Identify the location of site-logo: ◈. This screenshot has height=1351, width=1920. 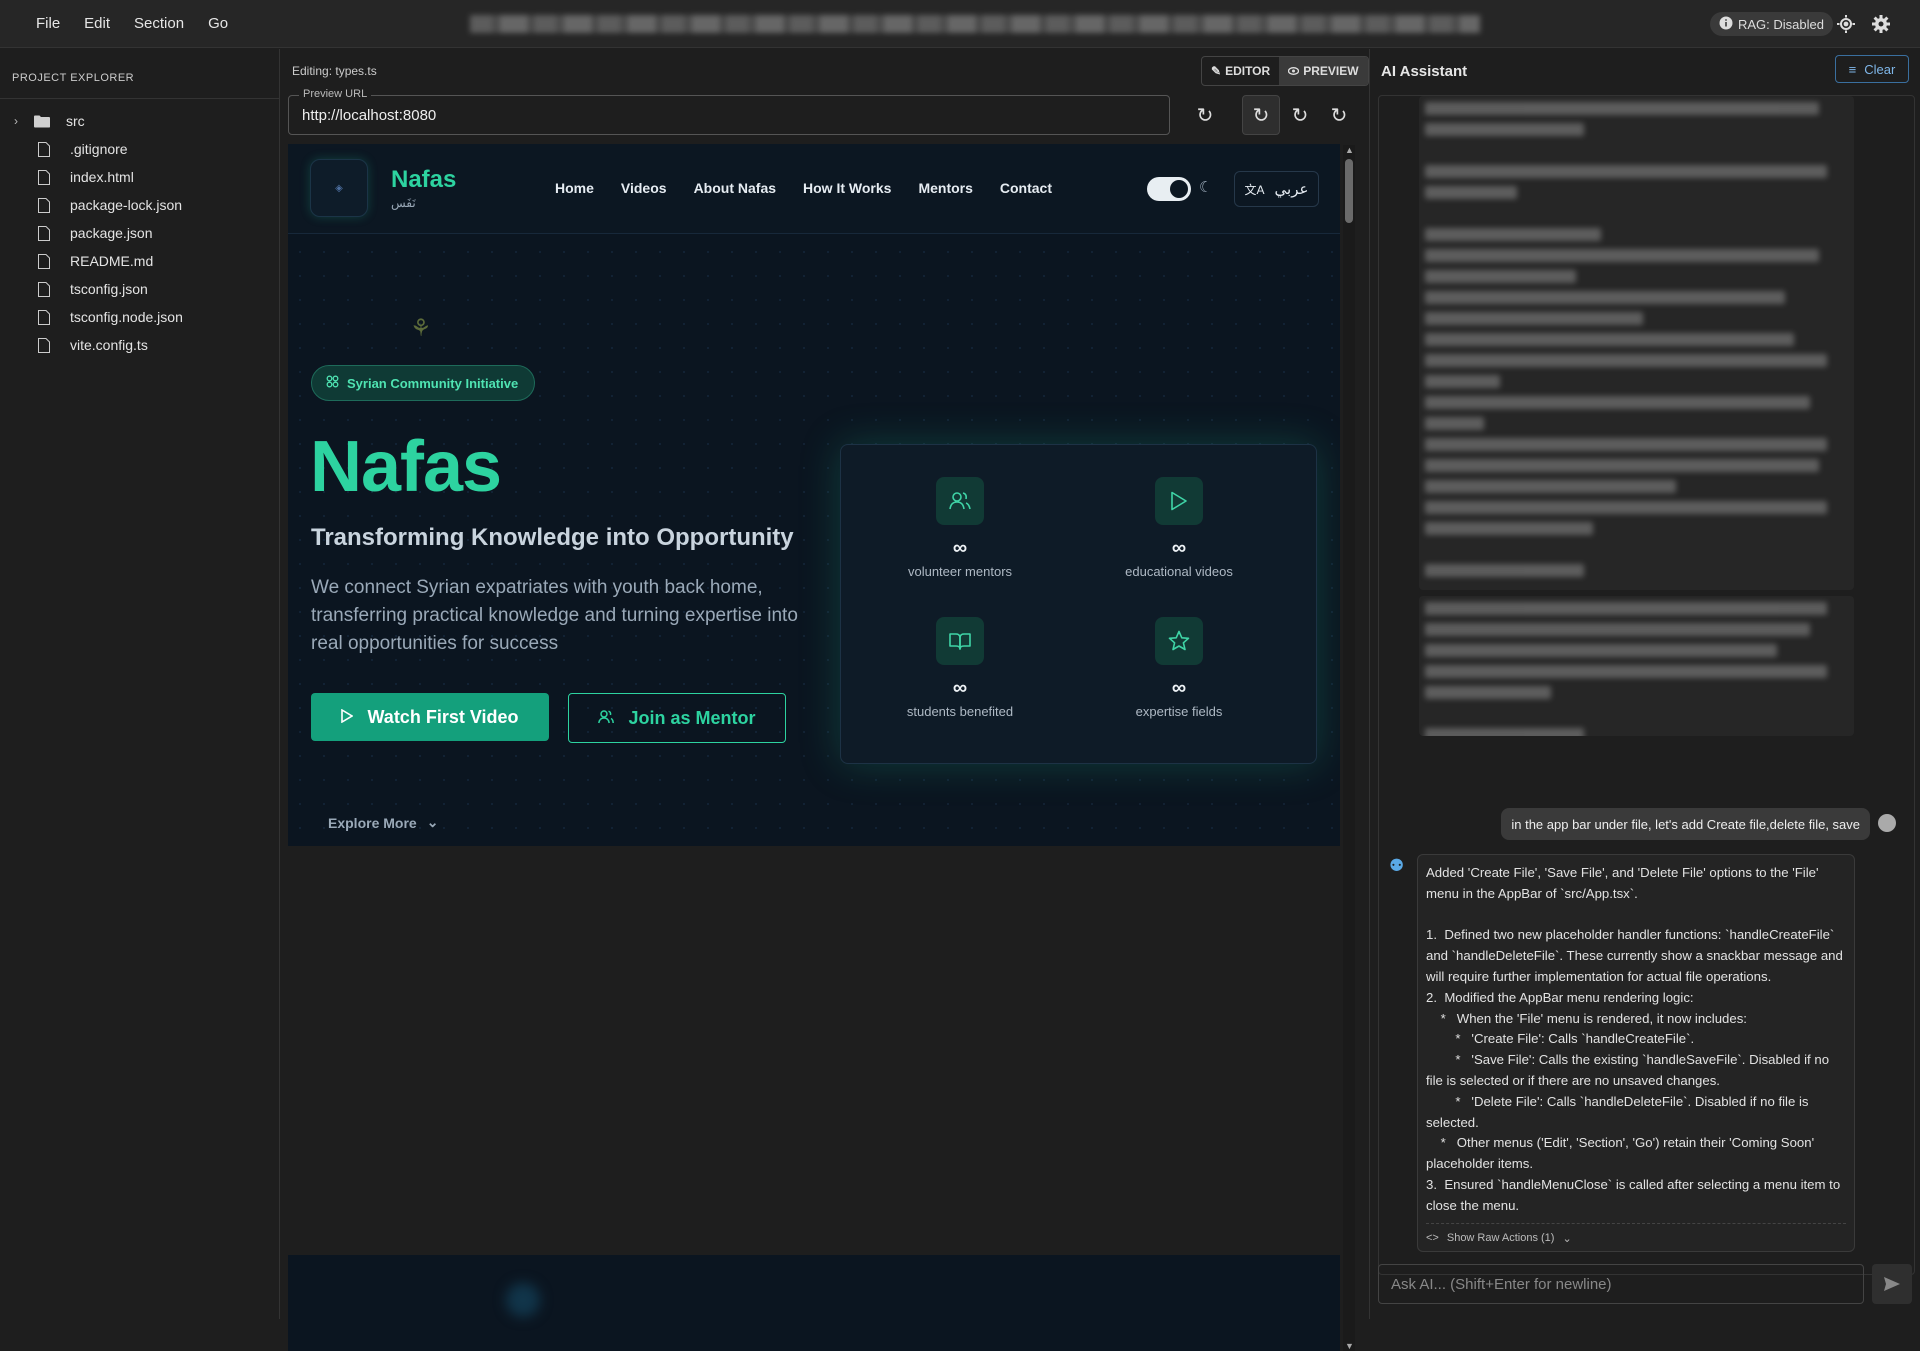
(339, 188).